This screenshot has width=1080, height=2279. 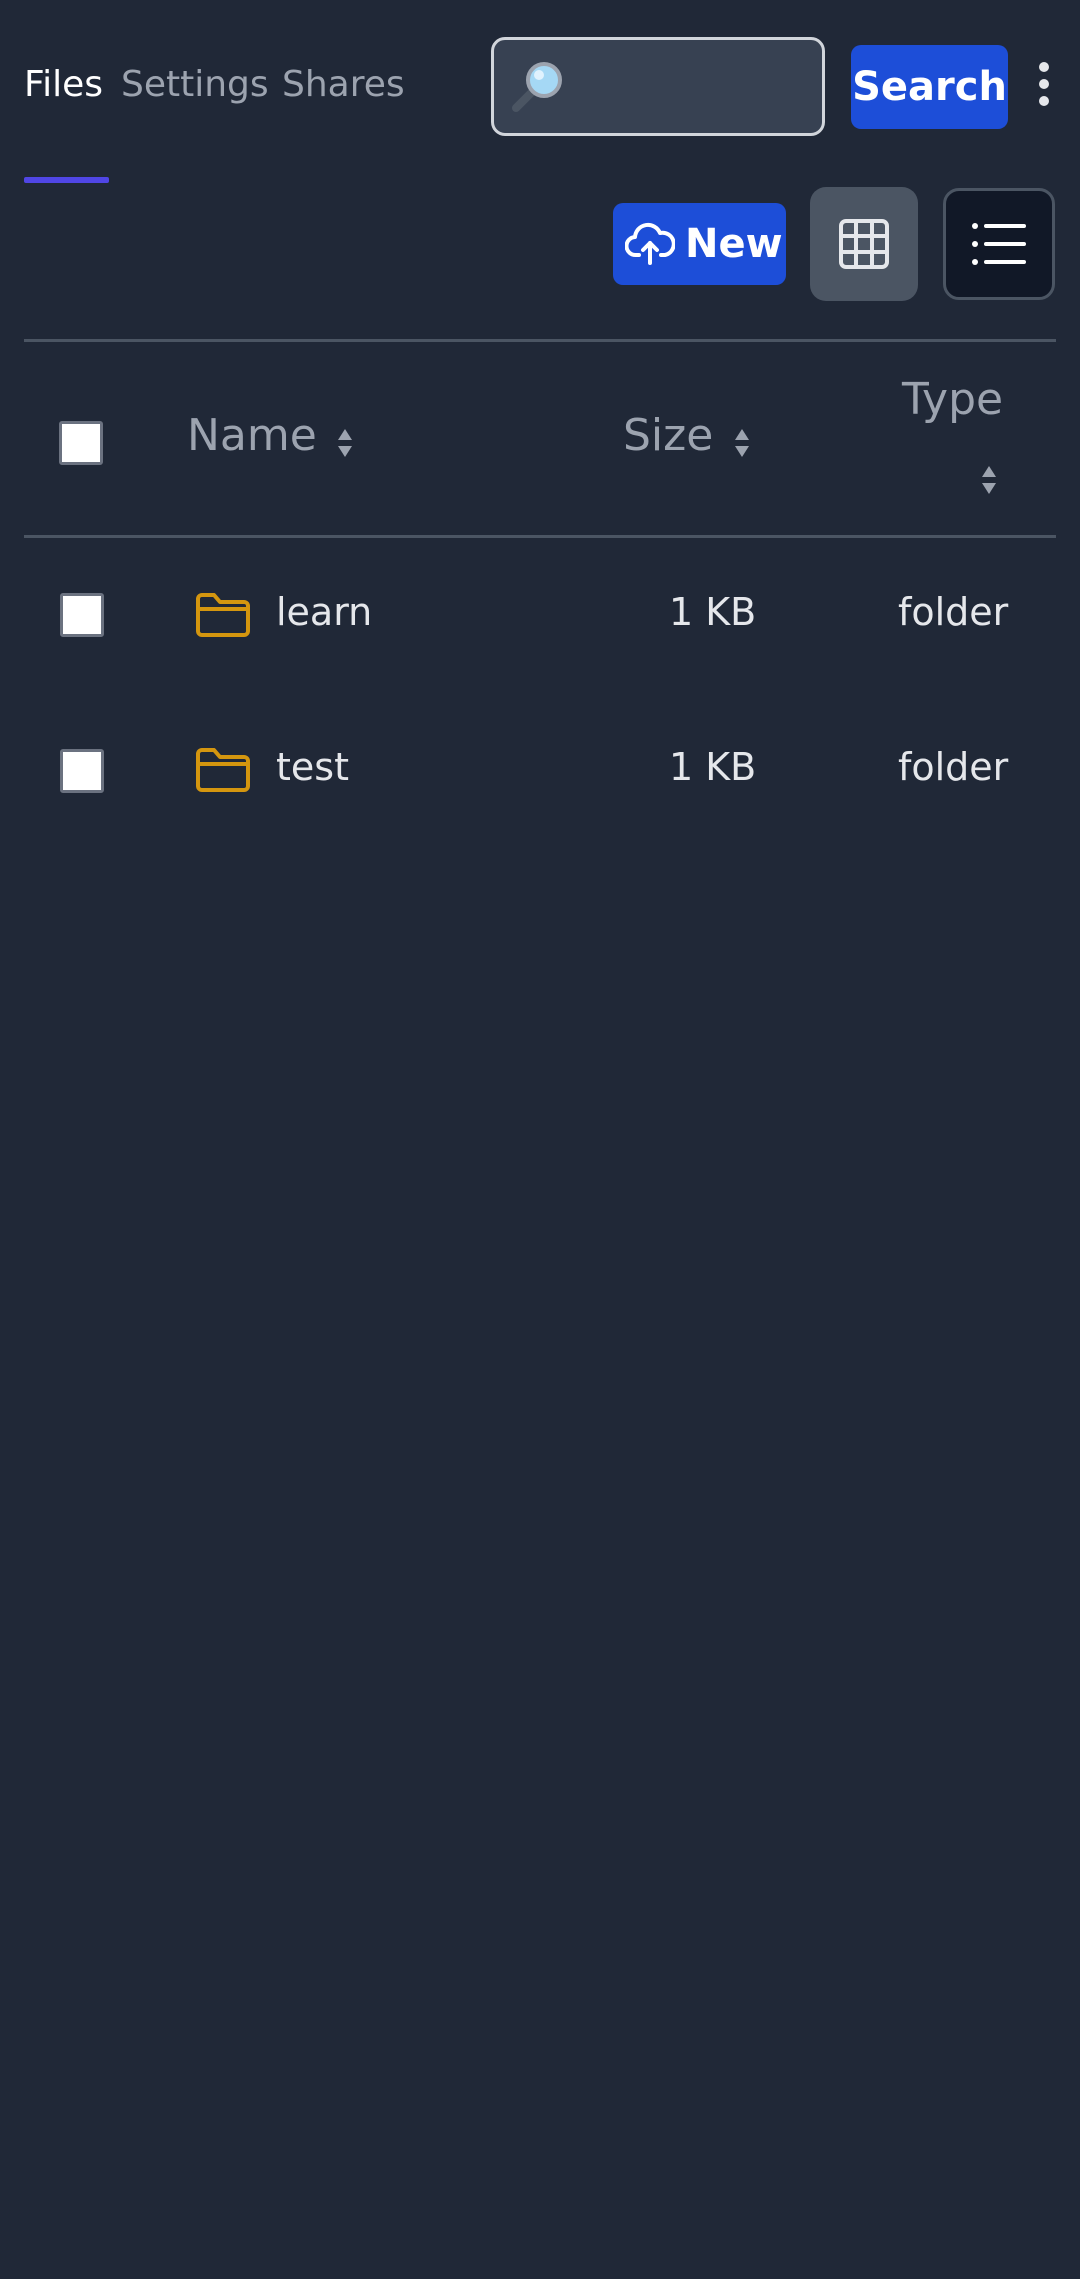 I want to click on search-input, so click(x=693, y=87).